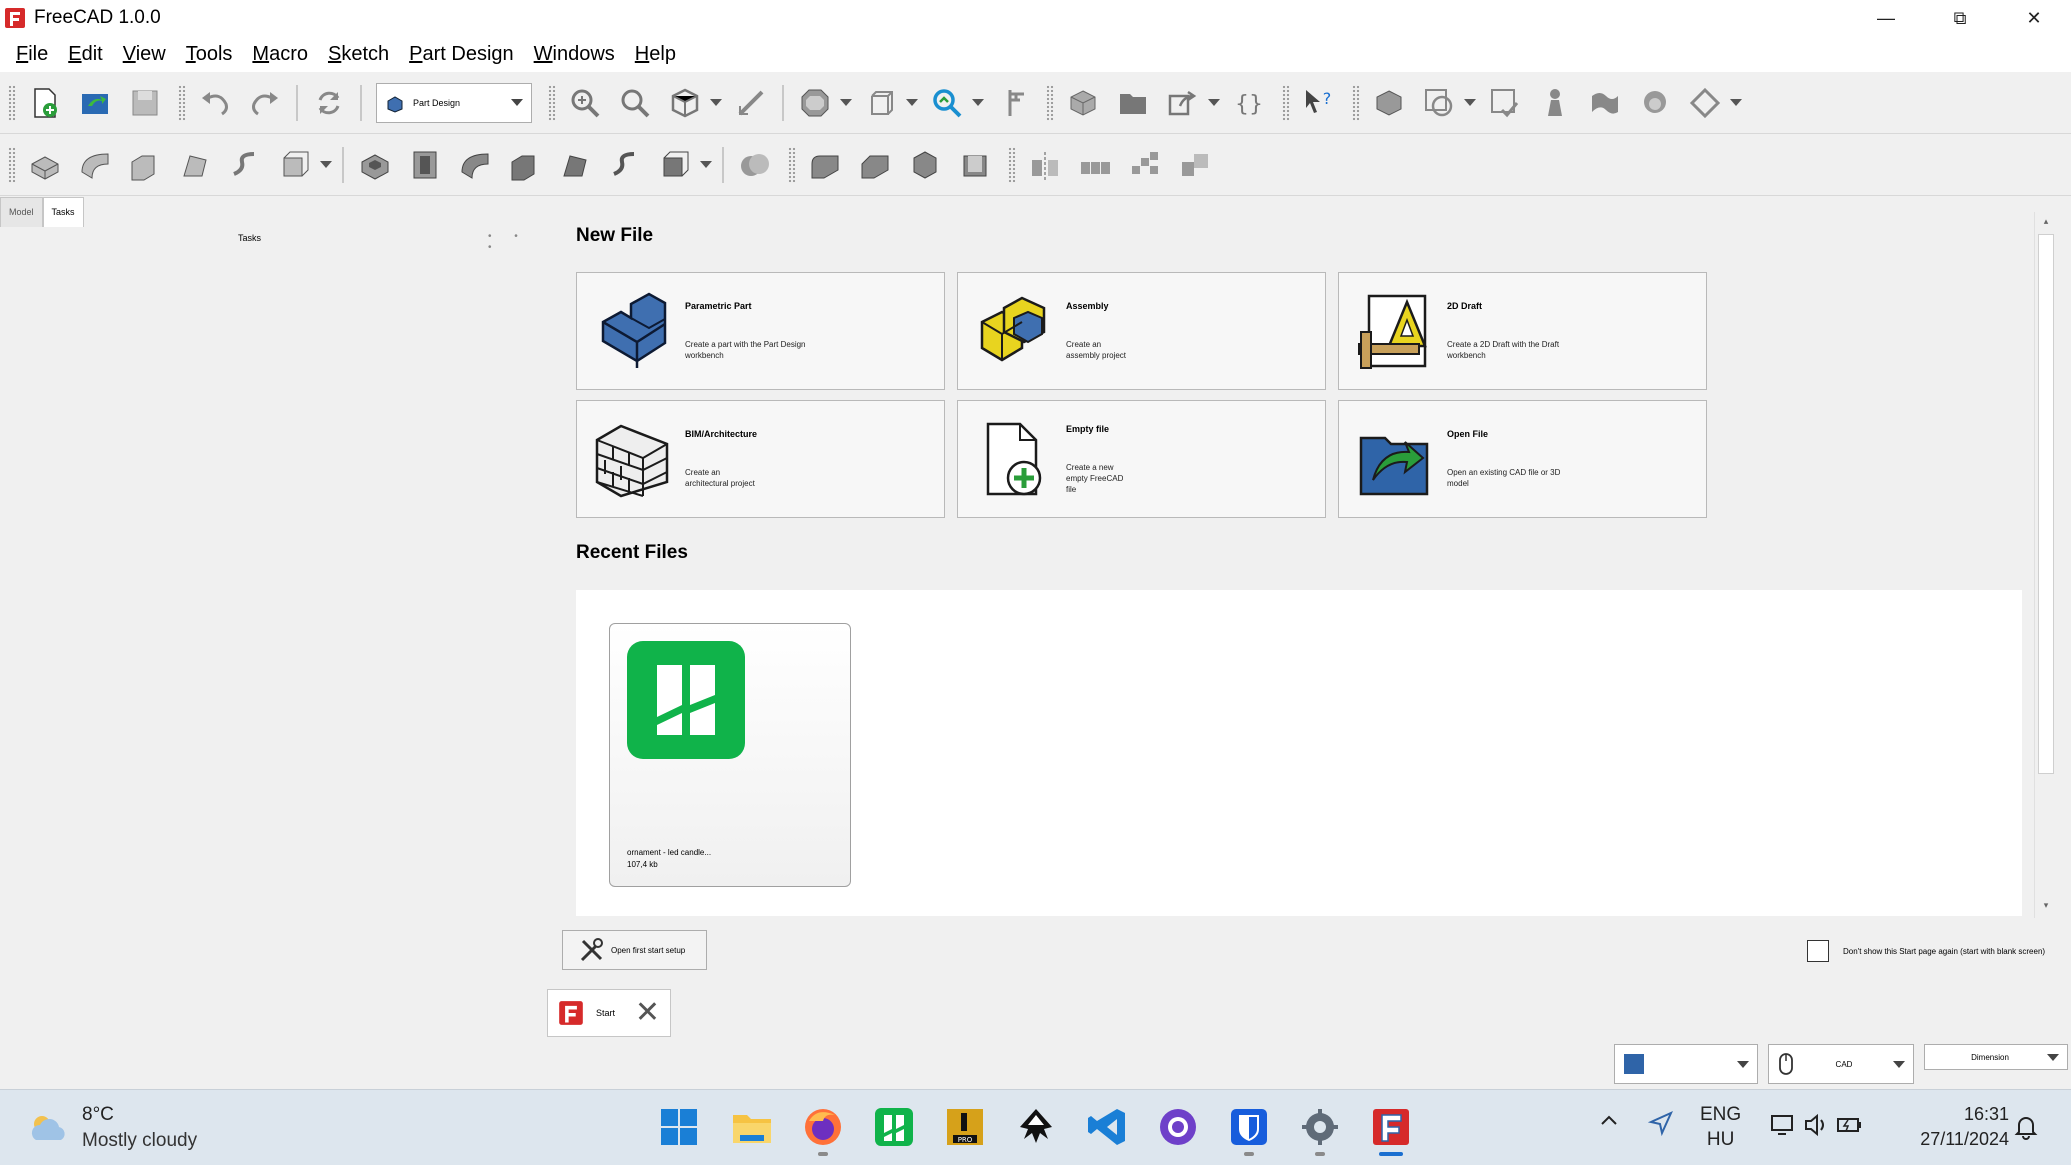  Describe the element at coordinates (2034, 18) in the screenshot. I see `close-window-button: ✕` at that location.